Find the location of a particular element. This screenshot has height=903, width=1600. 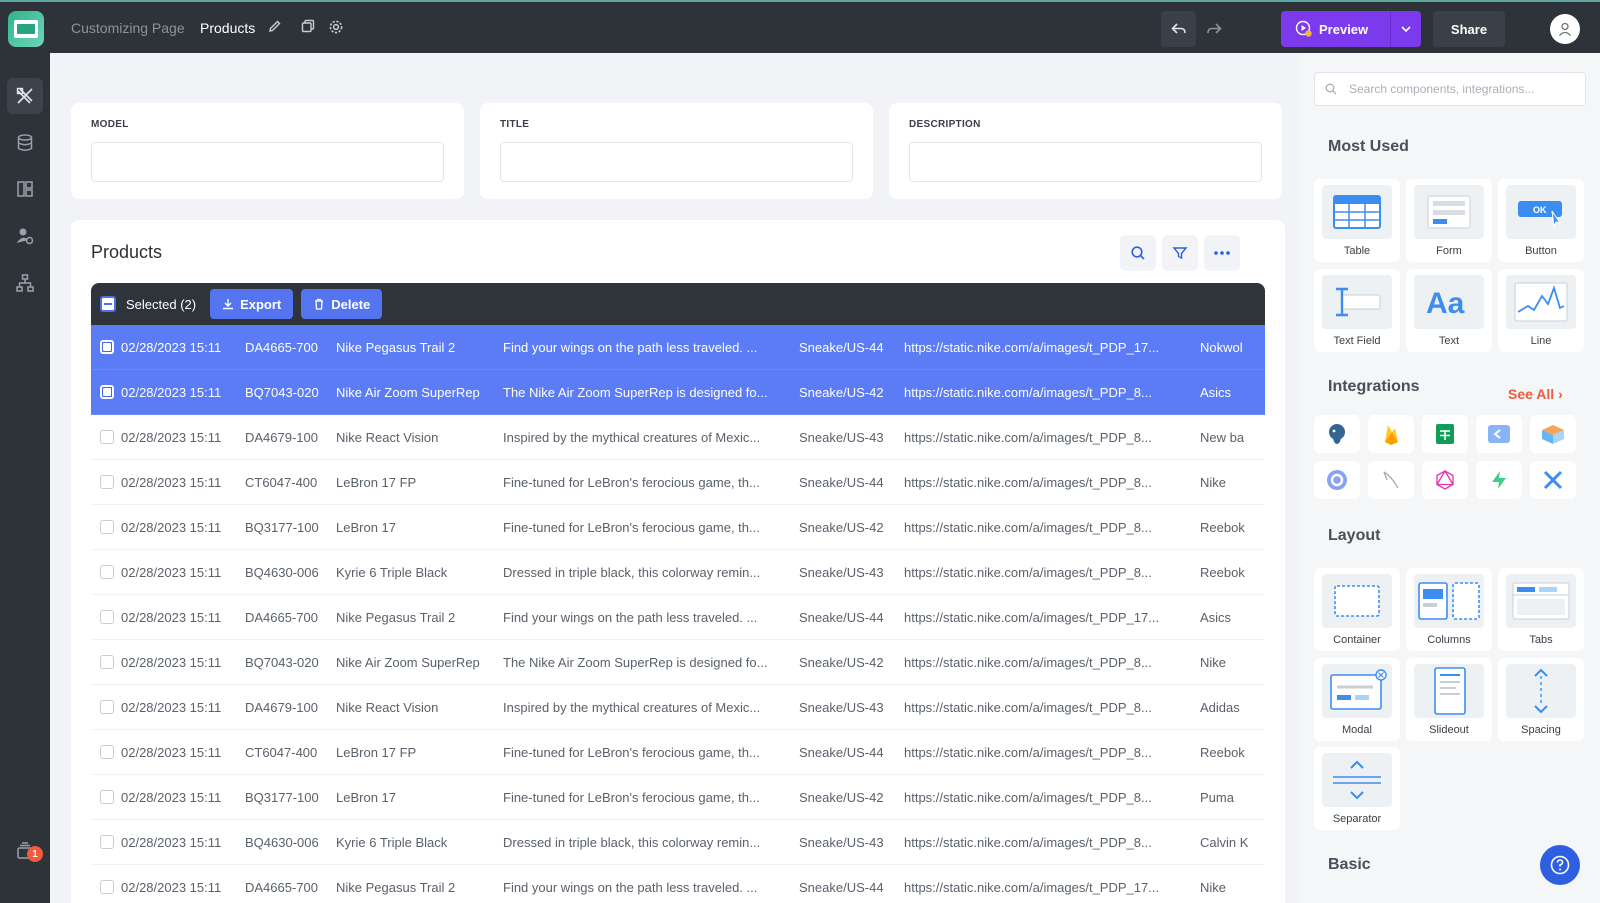

sidebar-item-pages is located at coordinates (25, 189).